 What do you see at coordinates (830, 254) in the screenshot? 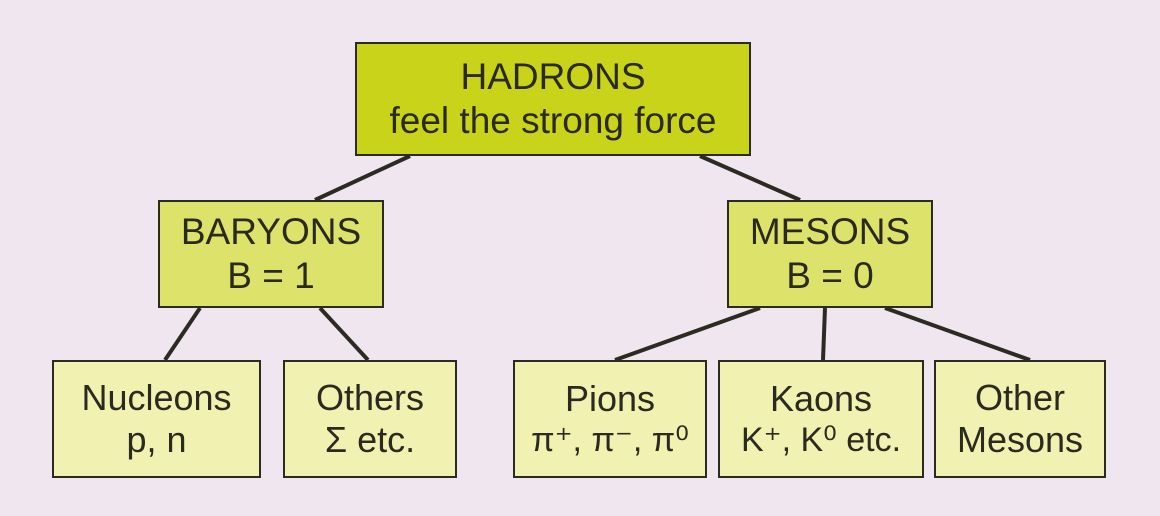
I see `mesons-node: MESONS B = 0` at bounding box center [830, 254].